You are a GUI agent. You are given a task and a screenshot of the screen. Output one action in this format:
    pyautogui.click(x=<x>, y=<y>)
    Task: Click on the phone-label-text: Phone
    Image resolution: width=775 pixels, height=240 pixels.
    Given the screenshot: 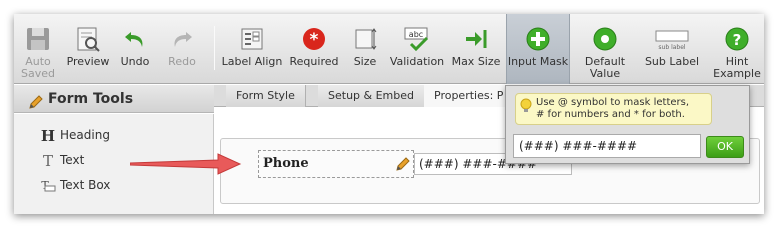 What is the action you would take?
    pyautogui.click(x=286, y=163)
    